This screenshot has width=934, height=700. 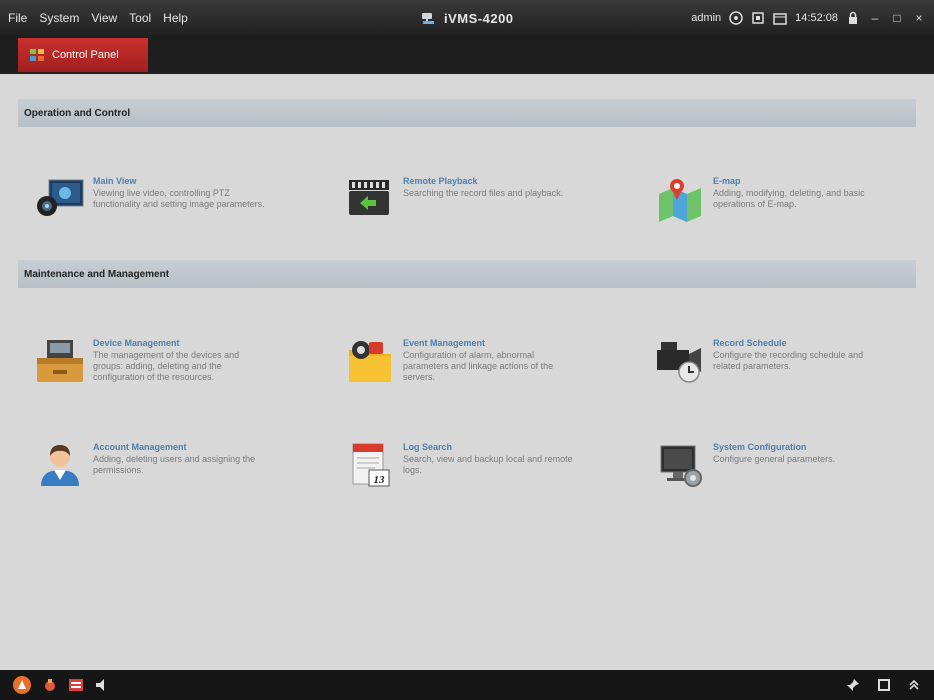 I want to click on module-desc: Searching the record files and playback., so click(x=483, y=193).